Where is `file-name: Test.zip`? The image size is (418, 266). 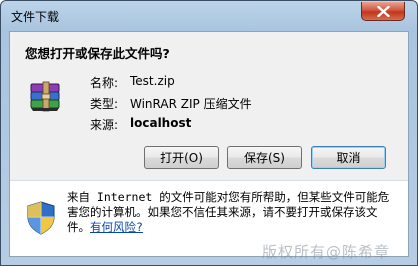 file-name: Test.zip is located at coordinates (152, 81).